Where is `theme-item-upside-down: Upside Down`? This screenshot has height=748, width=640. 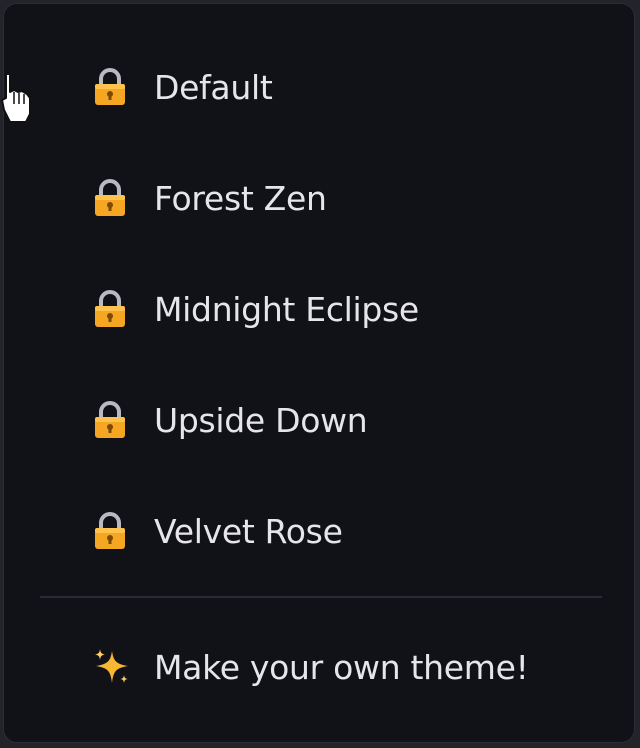
theme-item-upside-down: Upside Down is located at coordinates (230, 420).